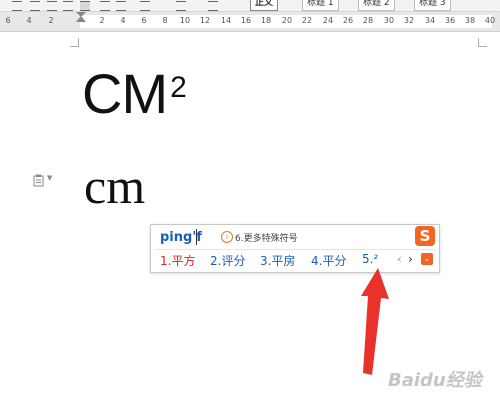 This screenshot has width=500, height=412. Describe the element at coordinates (435, 380) in the screenshot. I see `baidu-watermark: Baidu经验` at that location.